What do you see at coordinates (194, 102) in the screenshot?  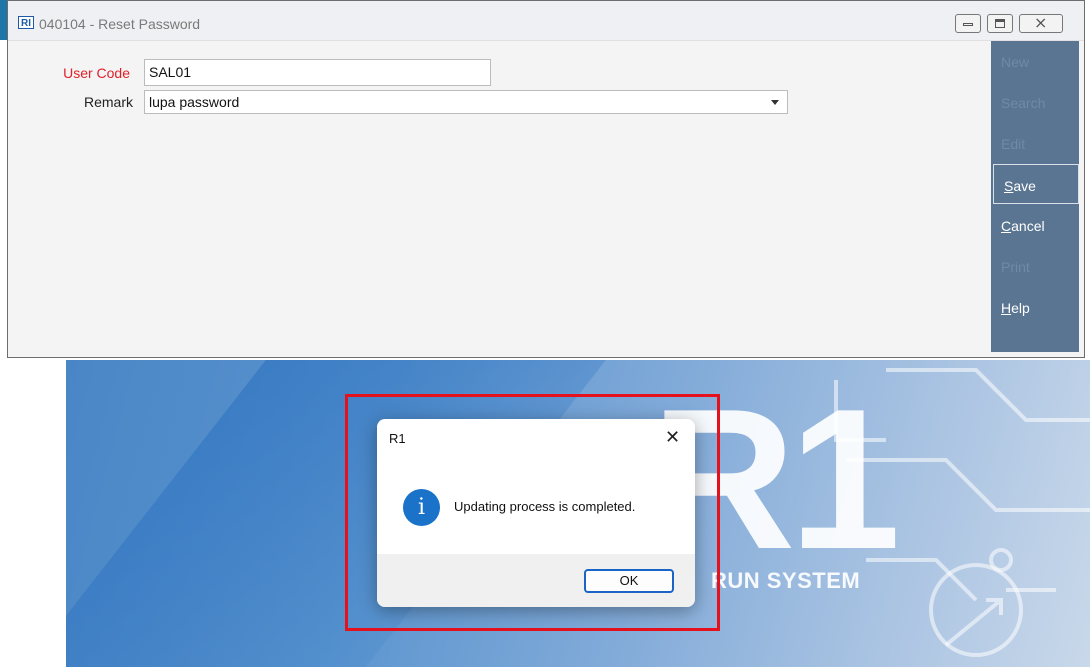 I see `remark-value: lupa password` at bounding box center [194, 102].